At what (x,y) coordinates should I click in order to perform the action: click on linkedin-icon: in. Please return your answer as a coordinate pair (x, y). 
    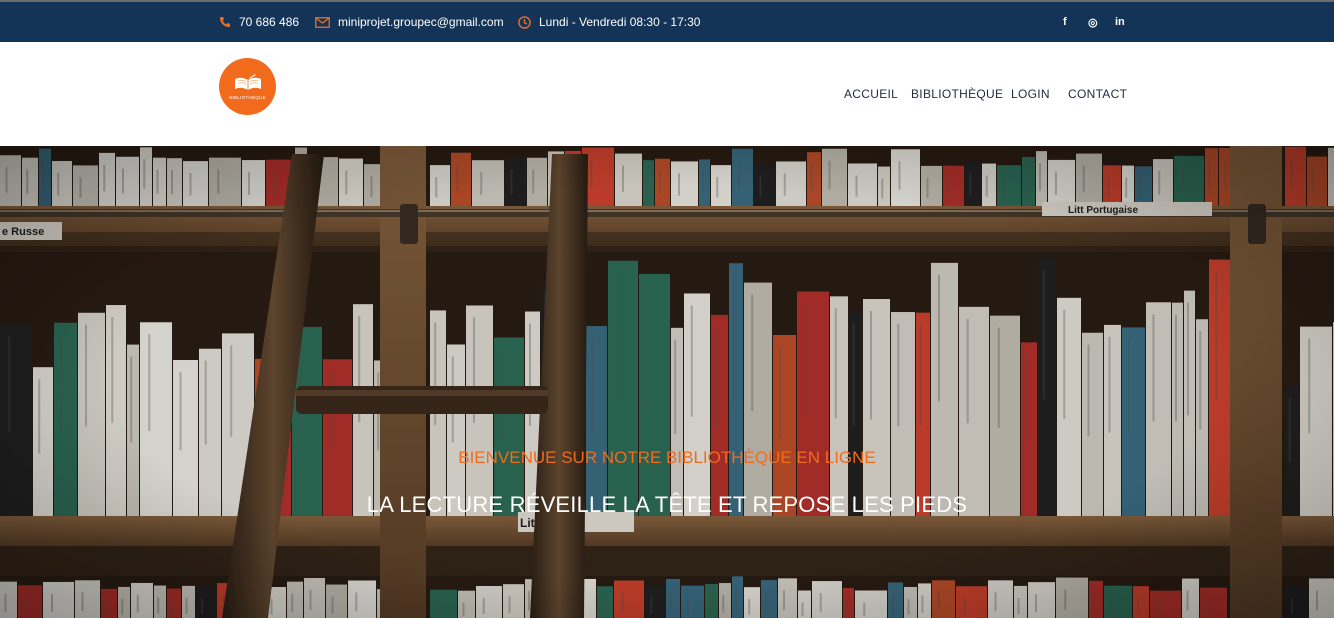
    Looking at the image, I should click on (1120, 22).